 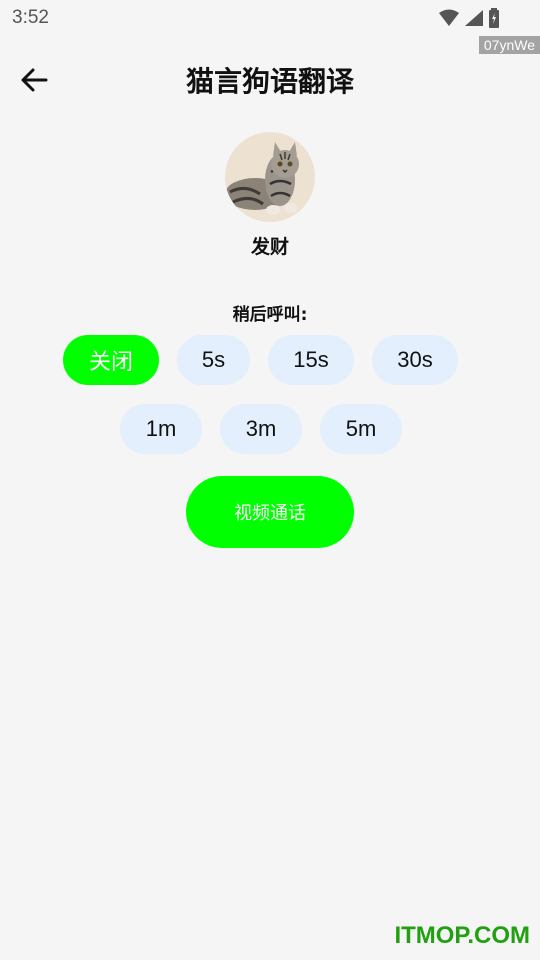 What do you see at coordinates (270, 315) in the screenshot?
I see `call-later-label: 稍后呼叫:` at bounding box center [270, 315].